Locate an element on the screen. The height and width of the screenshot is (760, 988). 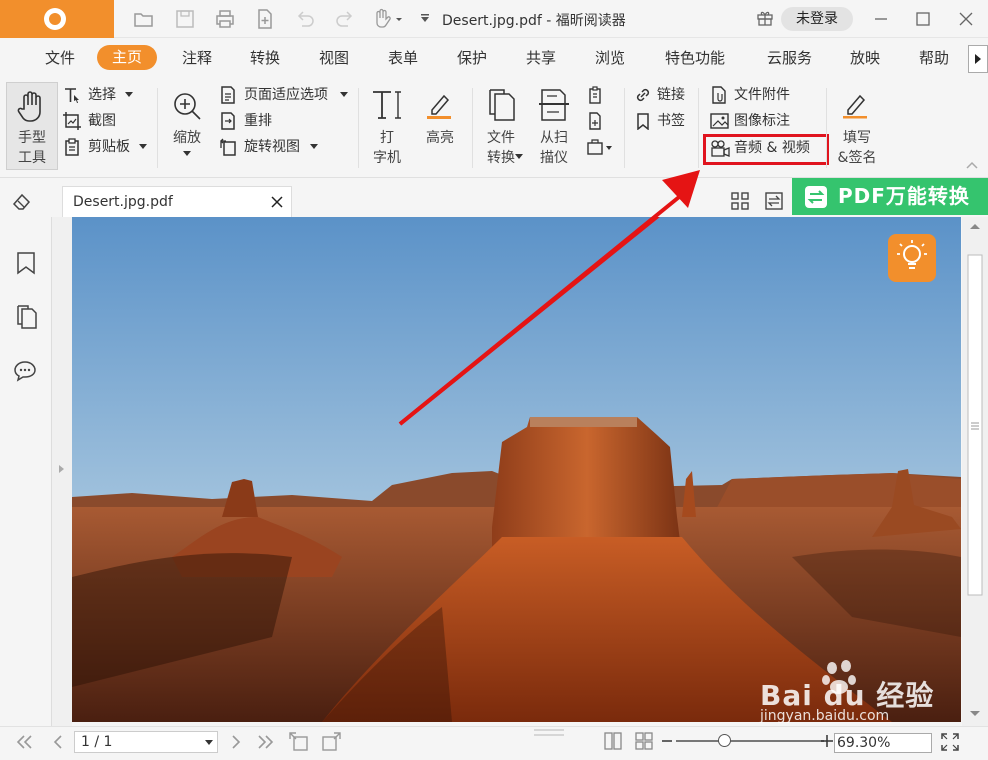
continuous-page-icon is located at coordinates (644, 741).